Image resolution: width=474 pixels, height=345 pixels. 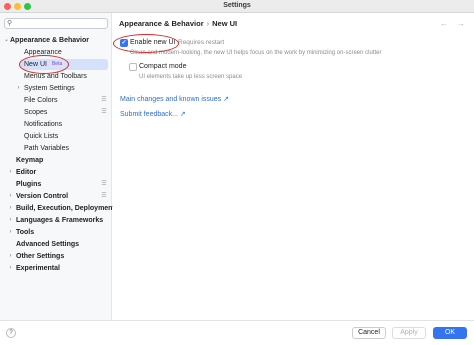 What do you see at coordinates (133, 67) in the screenshot?
I see `compact-mode-checkbox` at bounding box center [133, 67].